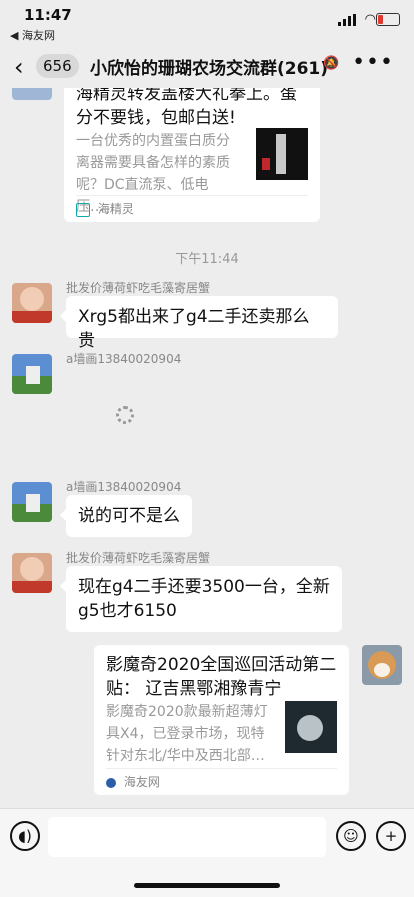  I want to click on card-footer: 海友网, so click(221, 781).